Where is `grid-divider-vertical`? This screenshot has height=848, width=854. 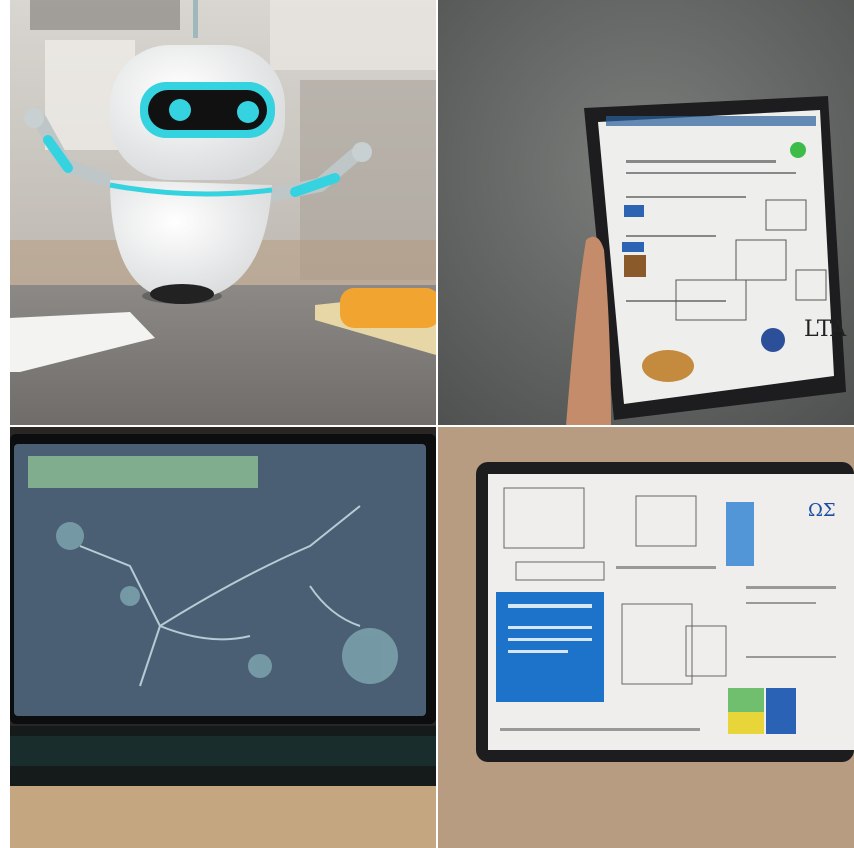 grid-divider-vertical is located at coordinates (437, 424).